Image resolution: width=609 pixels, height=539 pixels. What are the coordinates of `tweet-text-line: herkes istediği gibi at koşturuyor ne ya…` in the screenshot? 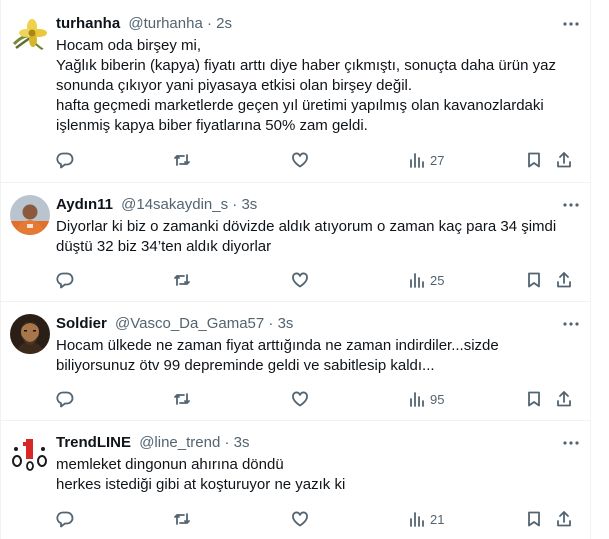 It's located at (201, 484).